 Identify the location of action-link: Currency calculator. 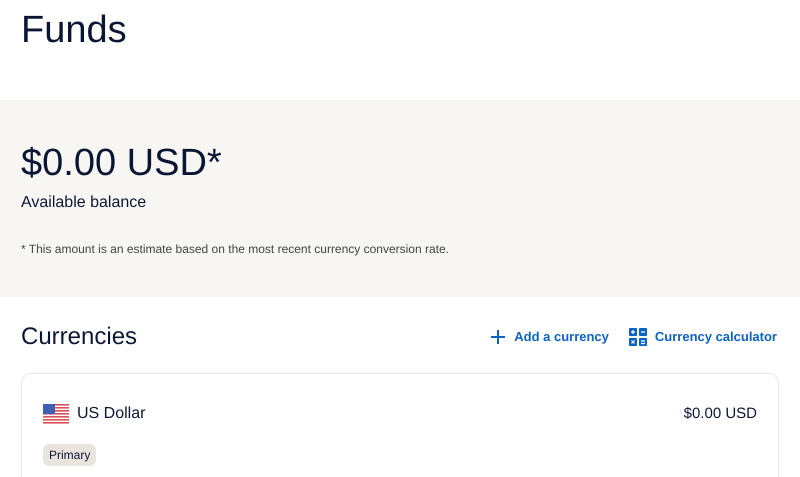
(702, 337).